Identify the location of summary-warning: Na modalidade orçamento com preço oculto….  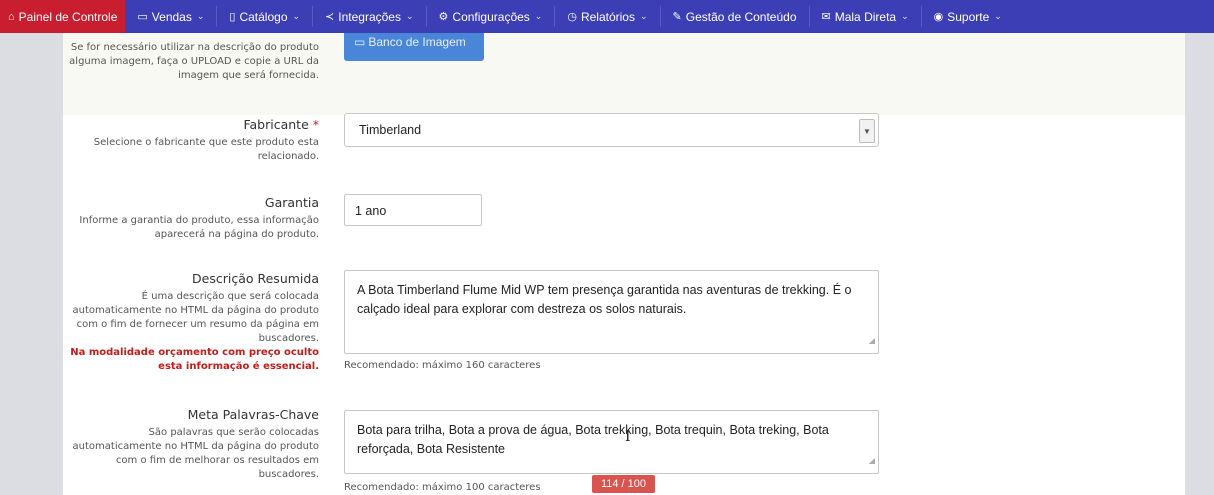
(194, 359).